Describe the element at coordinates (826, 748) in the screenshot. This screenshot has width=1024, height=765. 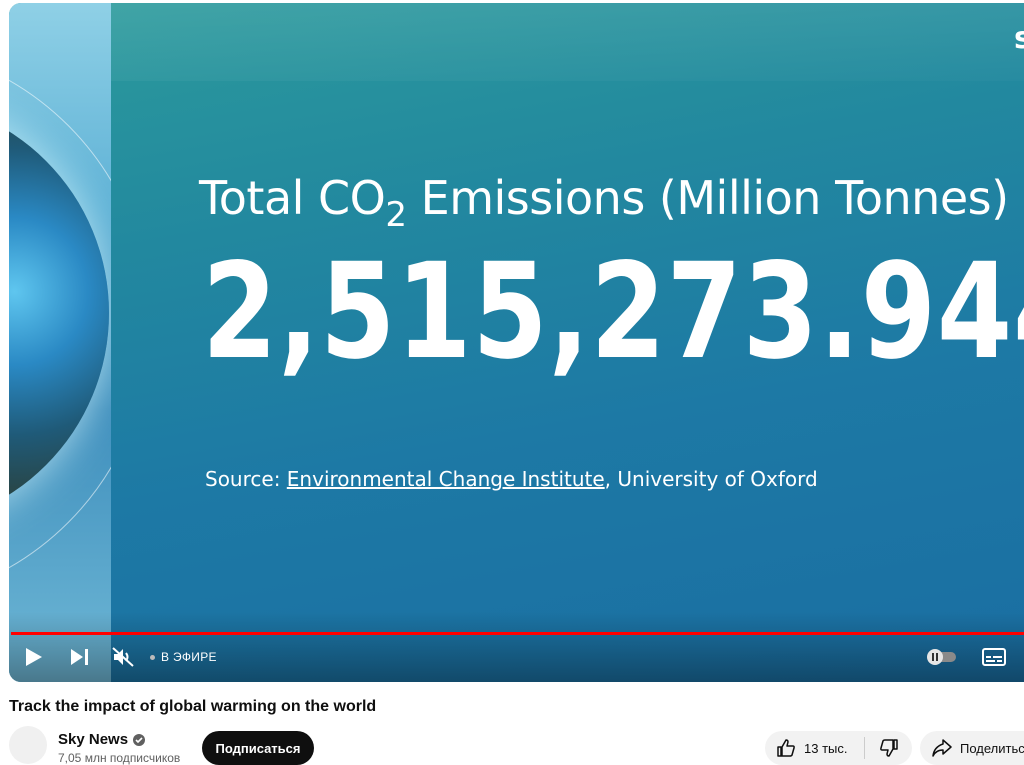
I see `like-count: 13 тыс.` at that location.